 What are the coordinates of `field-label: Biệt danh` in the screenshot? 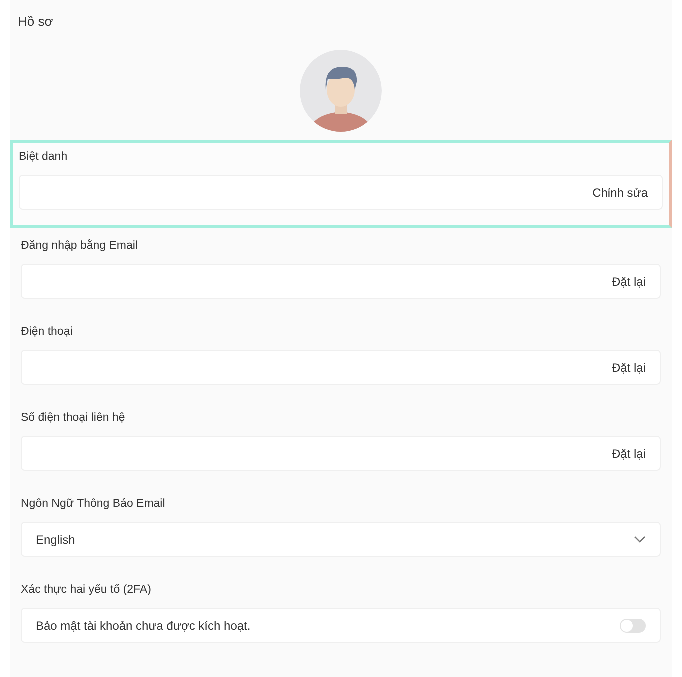 It's located at (44, 158).